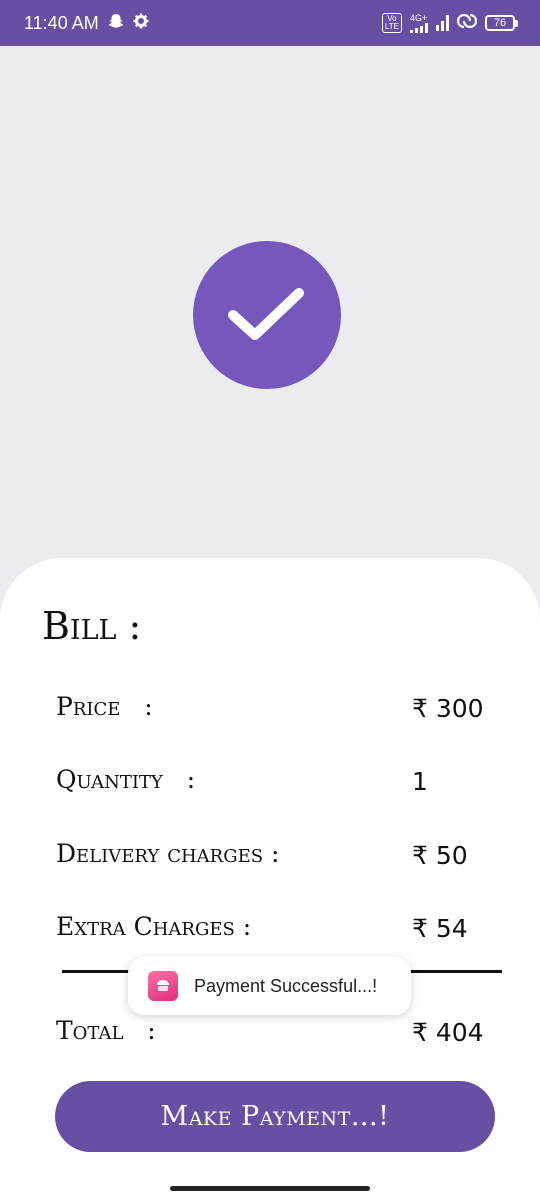 This screenshot has width=540, height=1200. I want to click on home-indicator, so click(270, 1188).